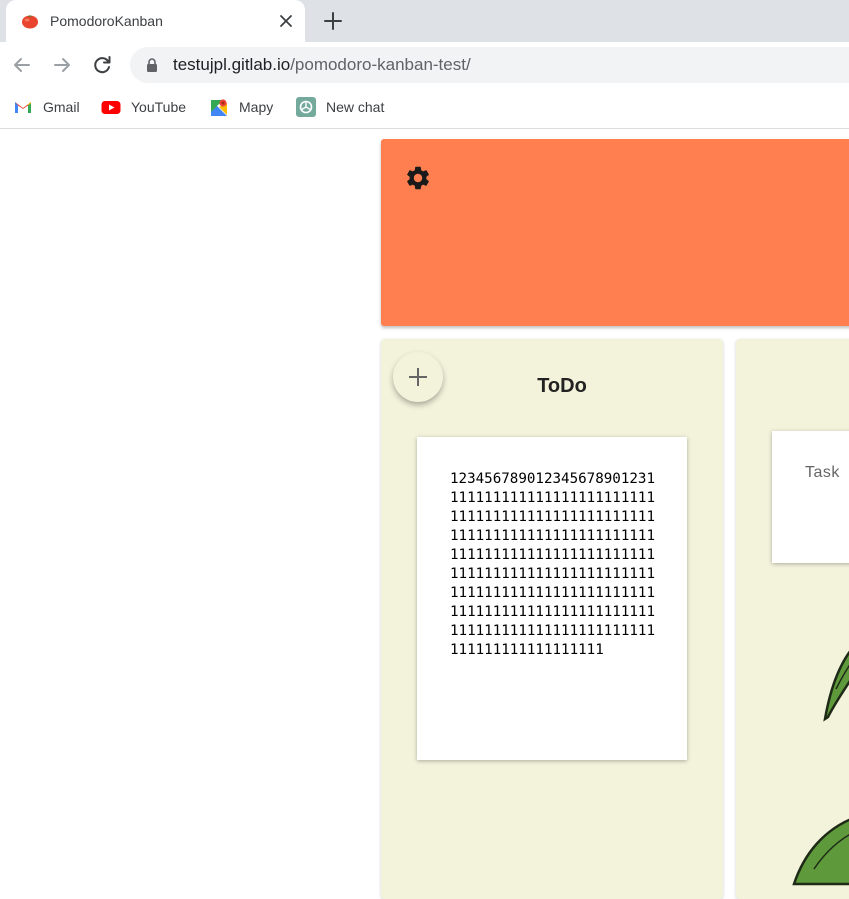 The height and width of the screenshot is (899, 849). What do you see at coordinates (615, 232) in the screenshot?
I see `app-header` at bounding box center [615, 232].